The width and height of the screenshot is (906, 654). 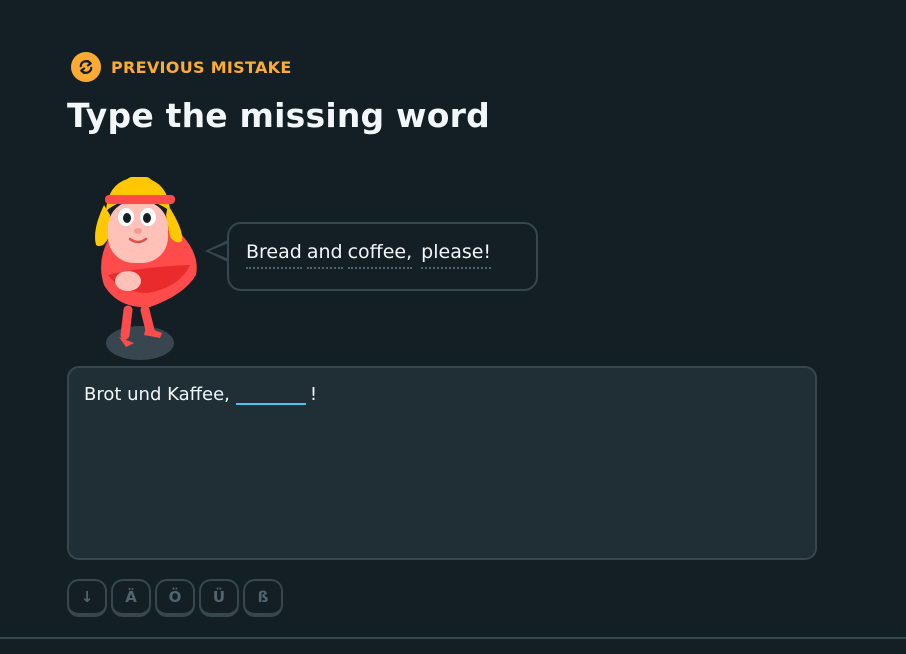 I want to click on character-illustration, so click(x=148, y=270).